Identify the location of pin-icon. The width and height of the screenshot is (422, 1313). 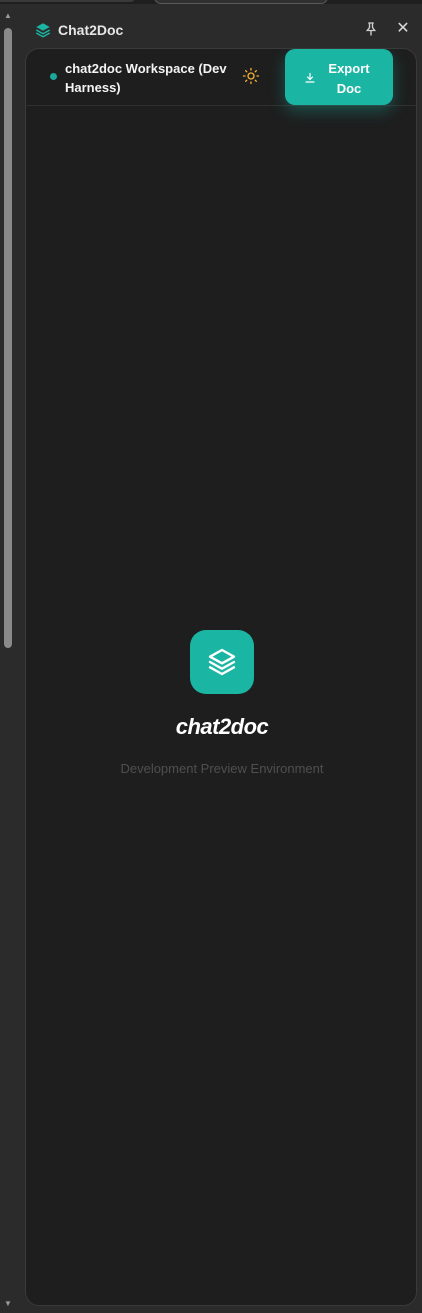
(371, 29).